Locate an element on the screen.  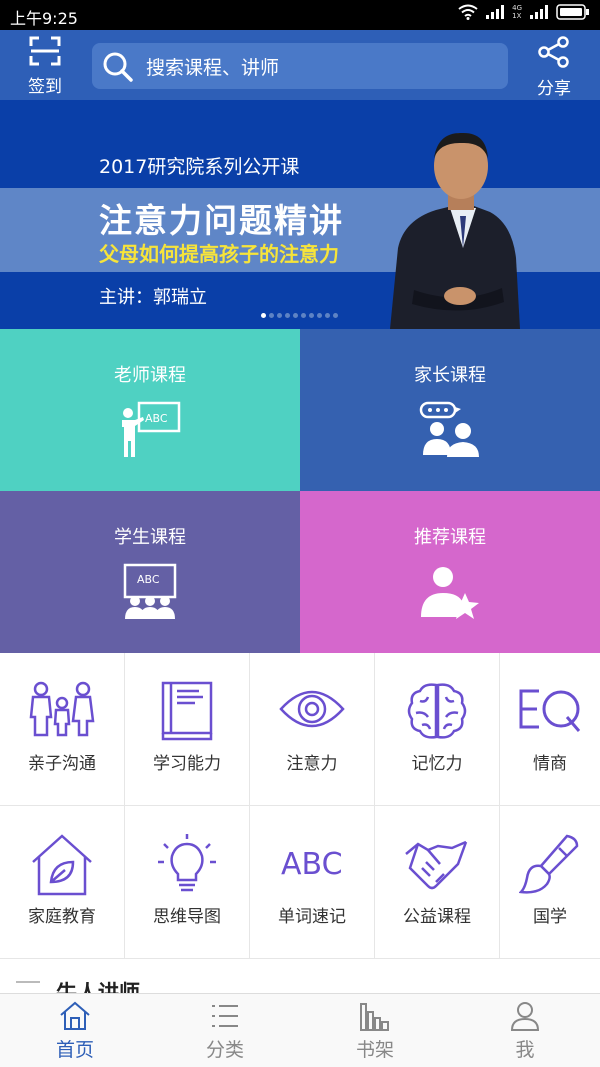
abc-icon: ABC is located at coordinates (312, 864).